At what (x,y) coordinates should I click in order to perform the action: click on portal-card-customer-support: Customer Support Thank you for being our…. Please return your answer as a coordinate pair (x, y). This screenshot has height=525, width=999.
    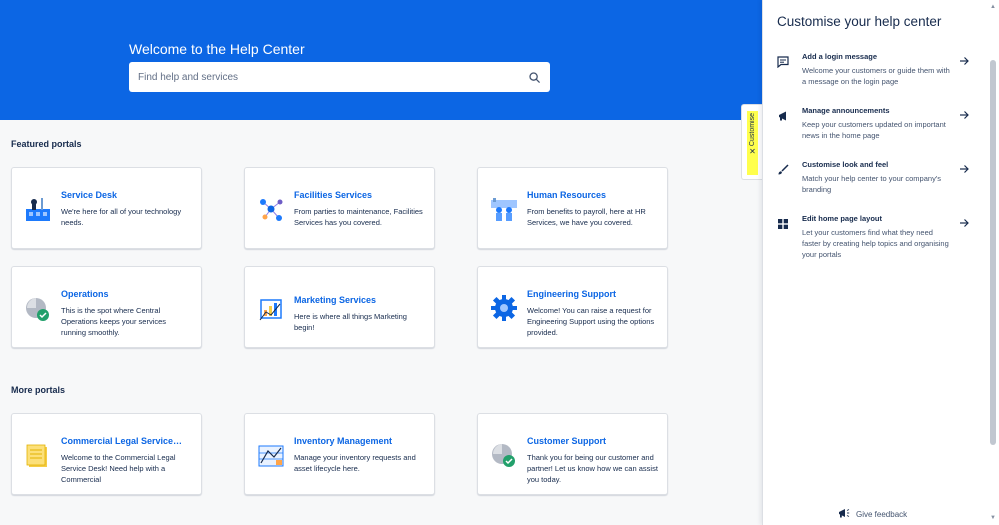
    Looking at the image, I should click on (572, 454).